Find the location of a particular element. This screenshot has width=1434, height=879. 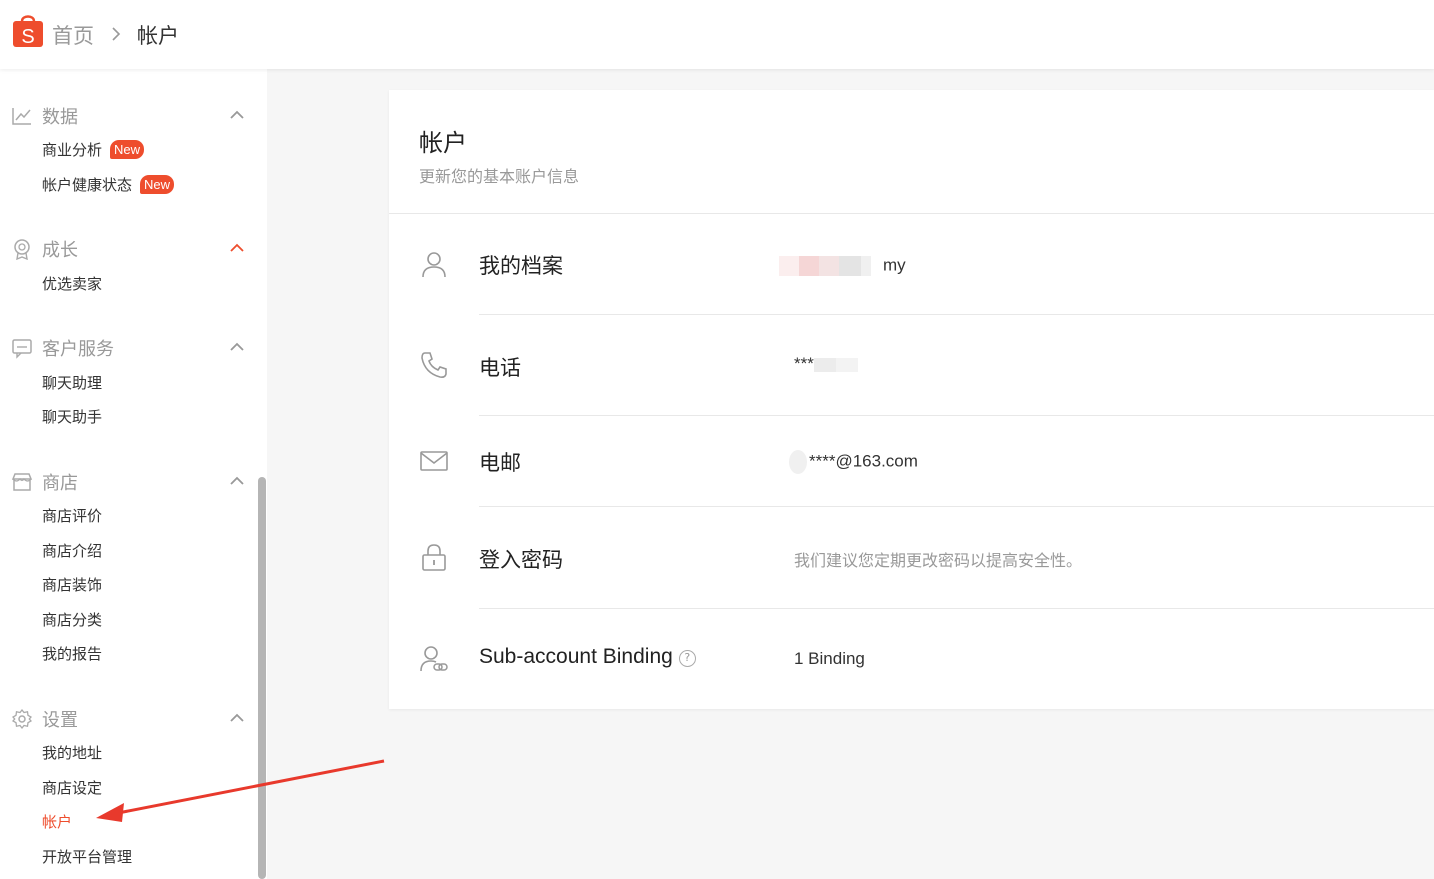

sidebar-item-shop-category: 商店分类 is located at coordinates (72, 619).